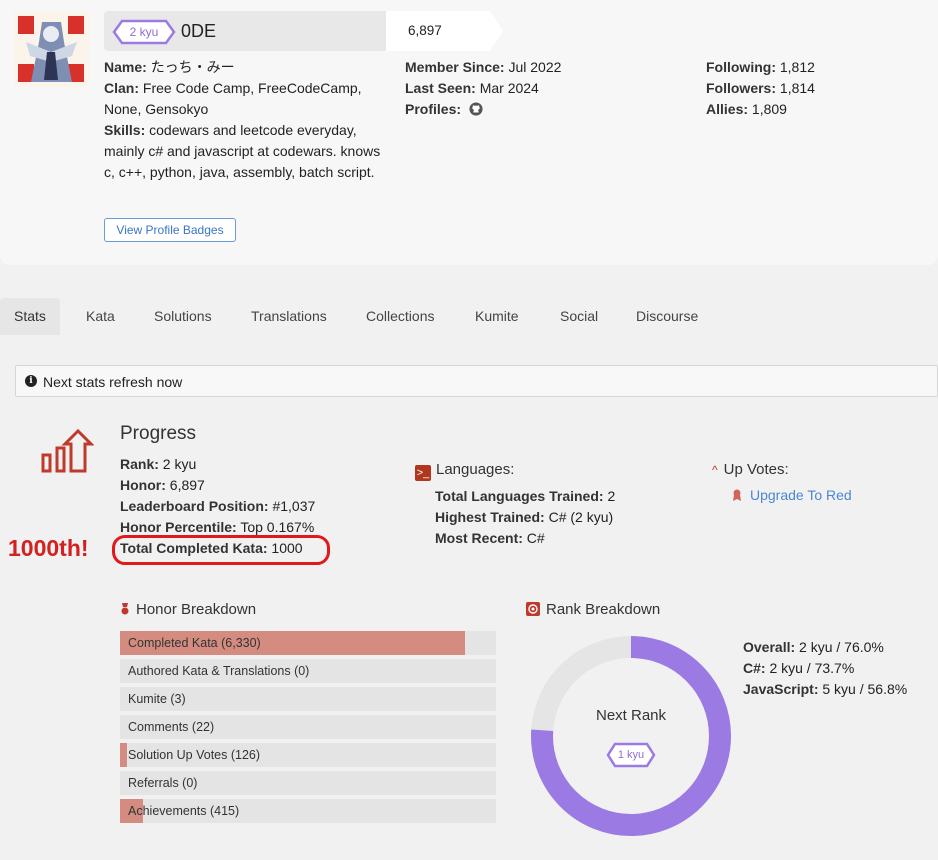  What do you see at coordinates (171, 727) in the screenshot?
I see `honor-breakdown-label: Comments (22)` at bounding box center [171, 727].